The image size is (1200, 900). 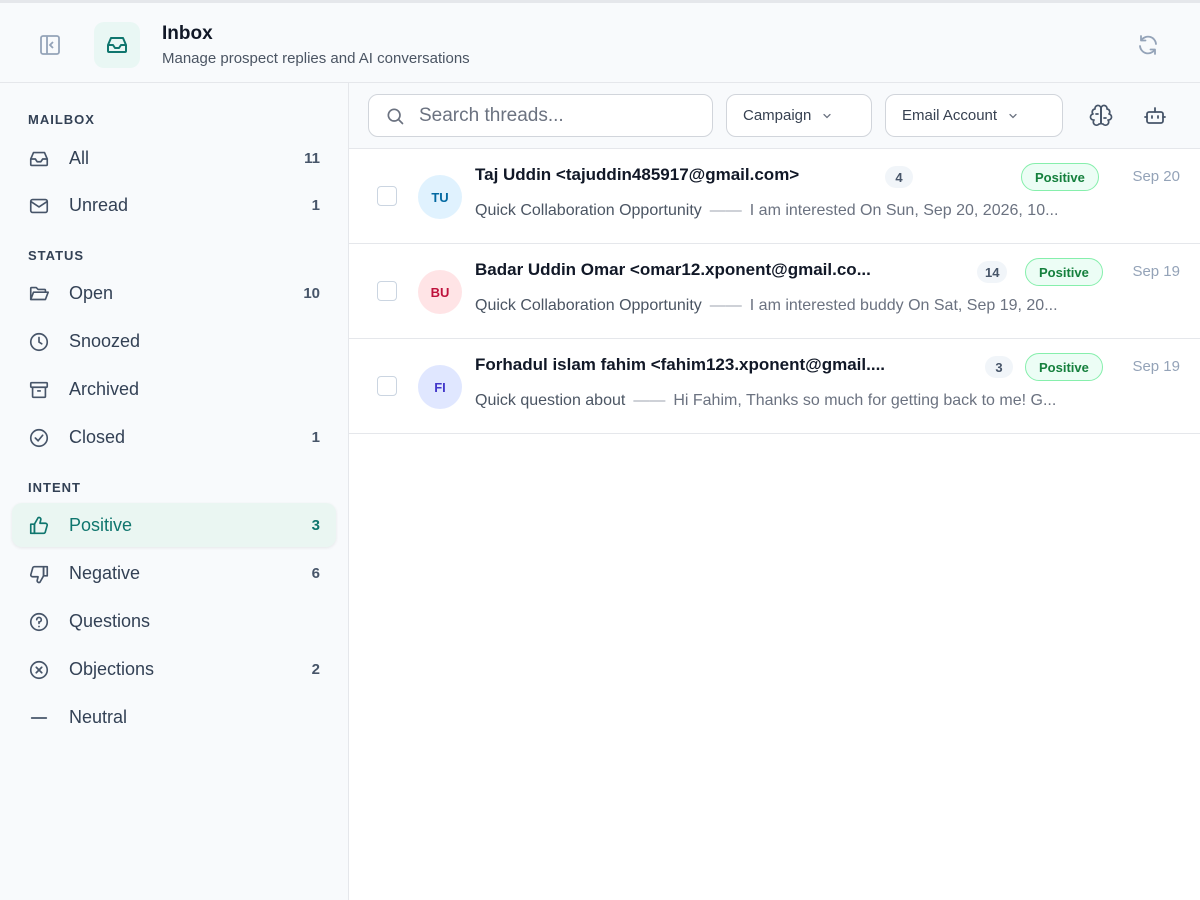 I want to click on search-box, so click(x=540, y=115).